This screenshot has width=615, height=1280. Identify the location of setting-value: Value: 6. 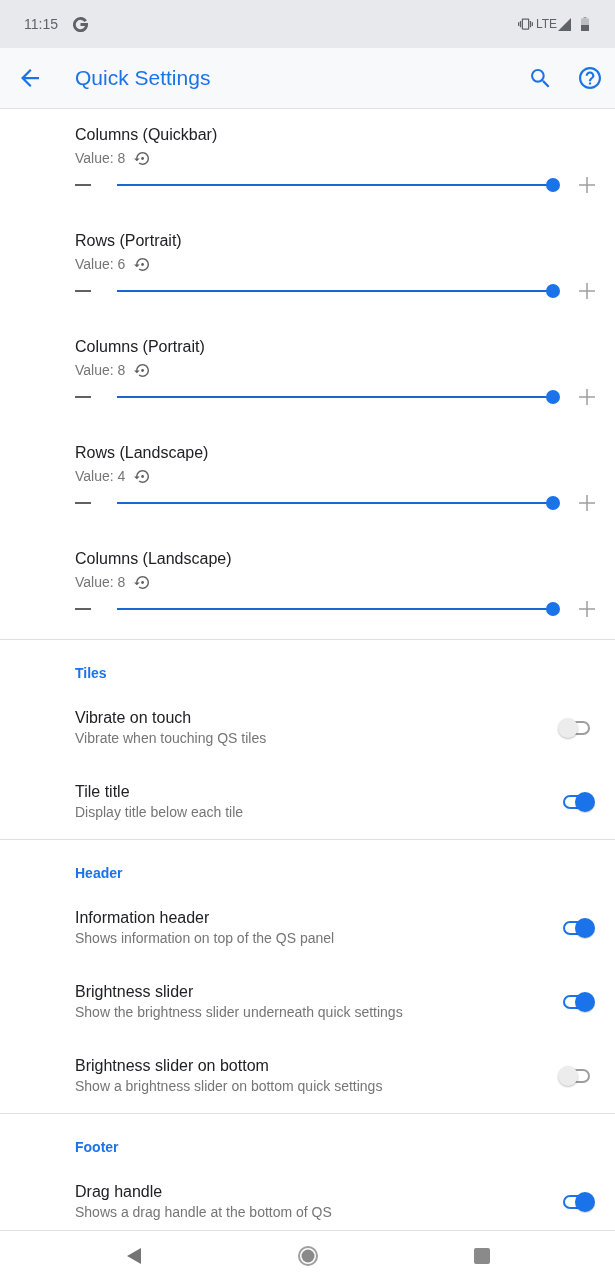
(100, 264).